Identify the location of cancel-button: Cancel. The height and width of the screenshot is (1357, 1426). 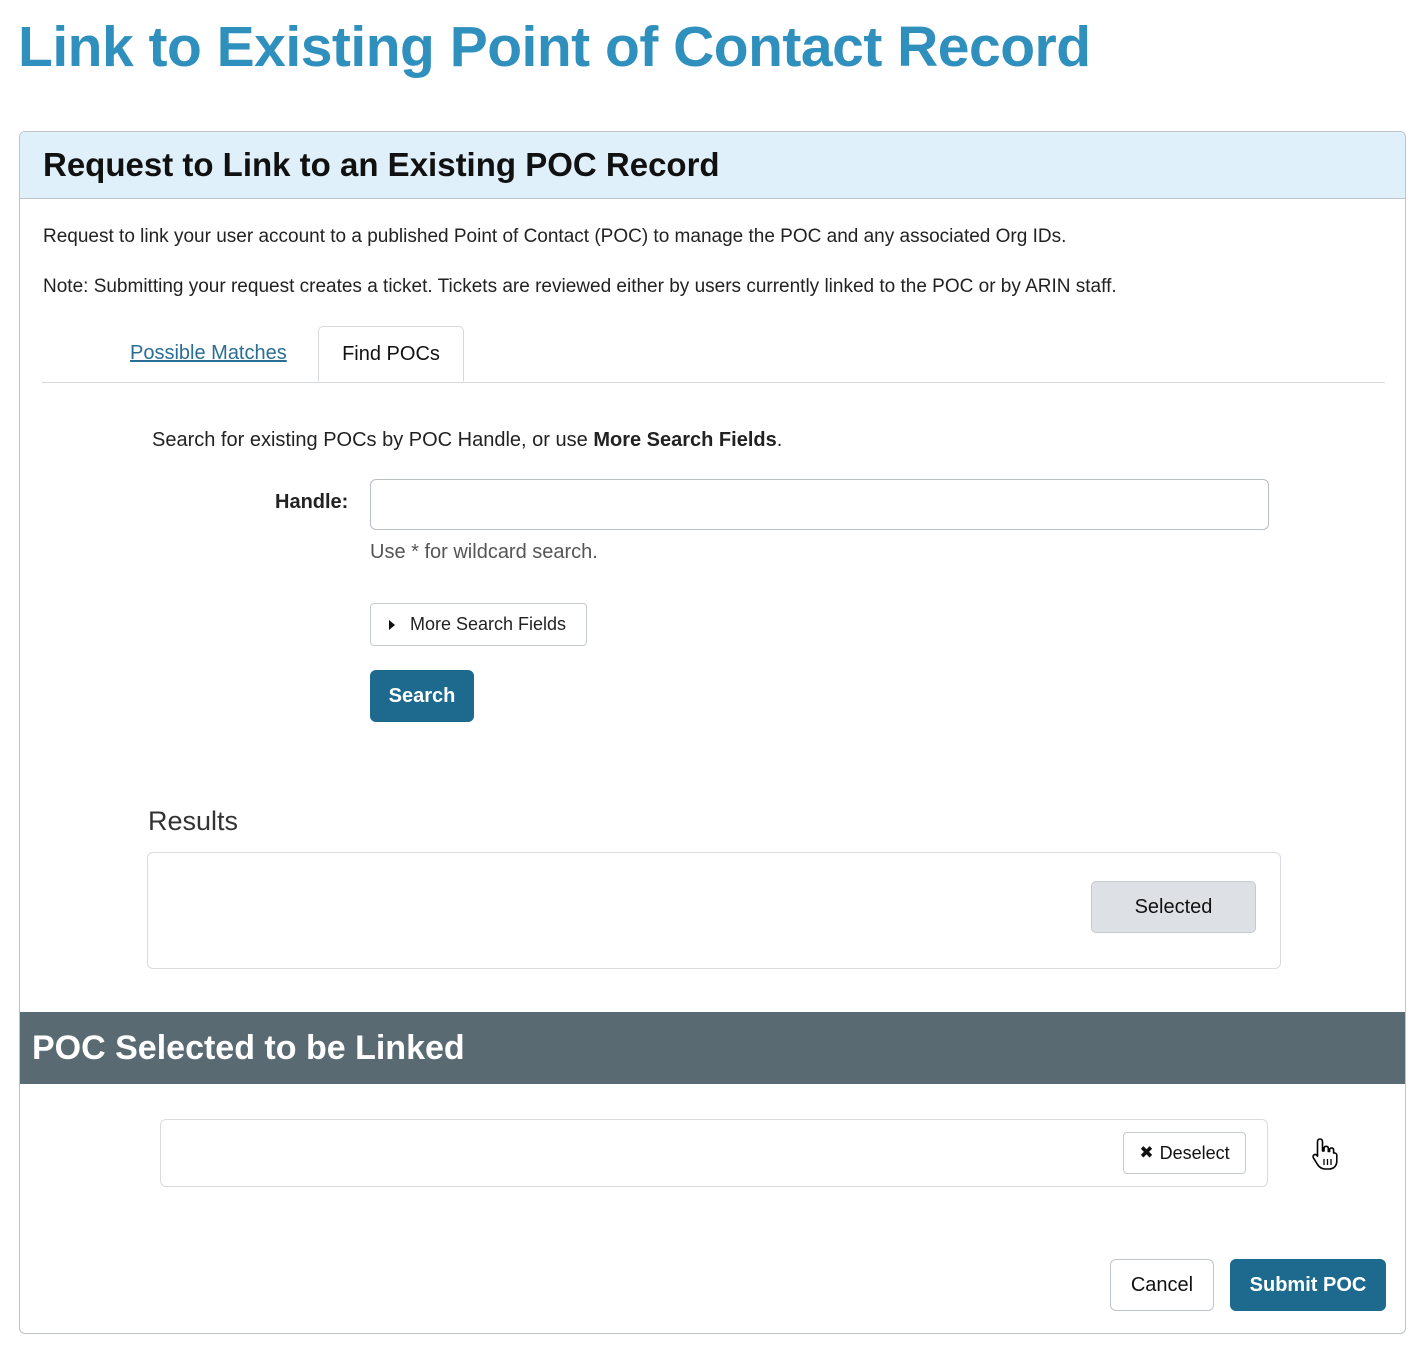
(1162, 1285).